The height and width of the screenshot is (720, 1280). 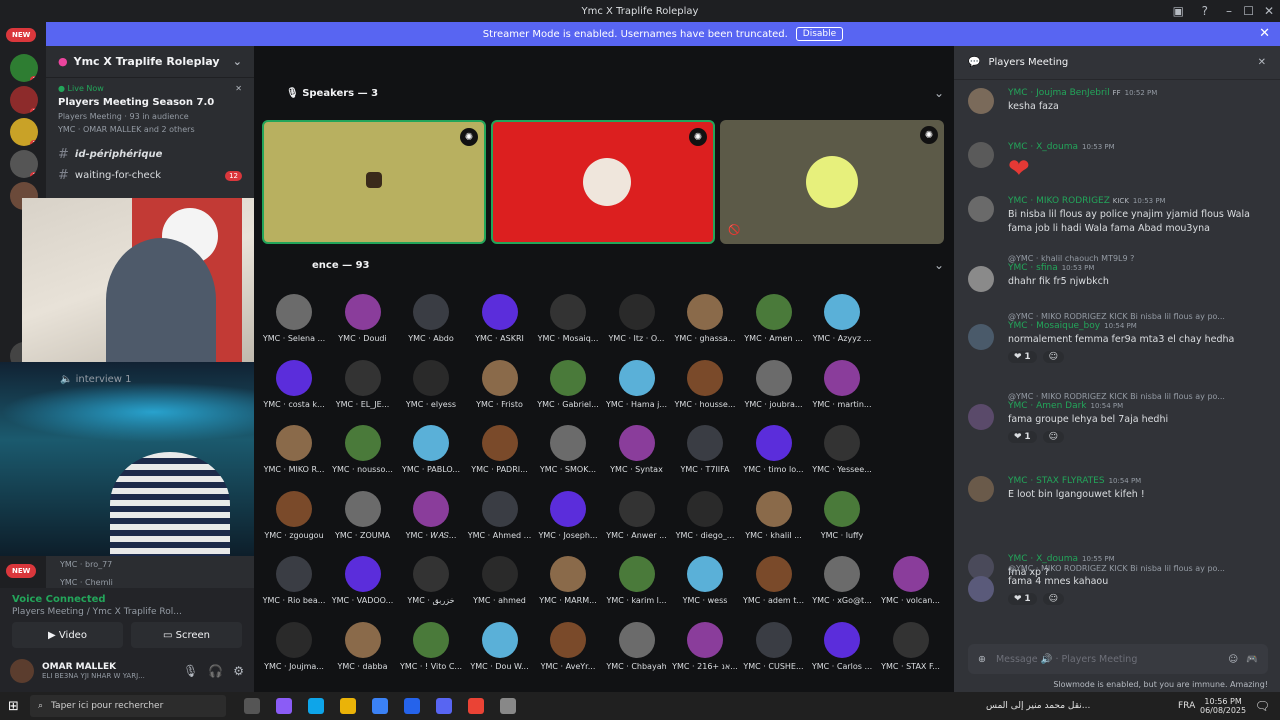 What do you see at coordinates (412, 706) in the screenshot?
I see `mail-icon` at bounding box center [412, 706].